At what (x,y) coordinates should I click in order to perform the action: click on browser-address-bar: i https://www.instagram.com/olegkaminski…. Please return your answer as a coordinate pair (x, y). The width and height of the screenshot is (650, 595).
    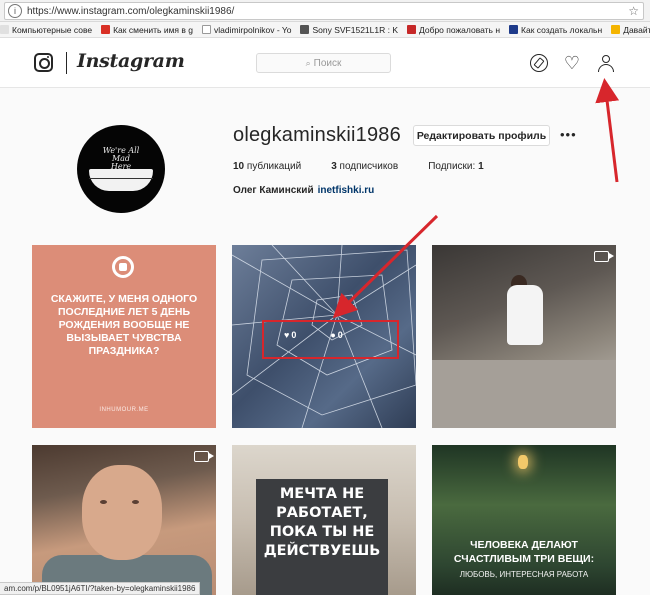
    Looking at the image, I should click on (325, 11).